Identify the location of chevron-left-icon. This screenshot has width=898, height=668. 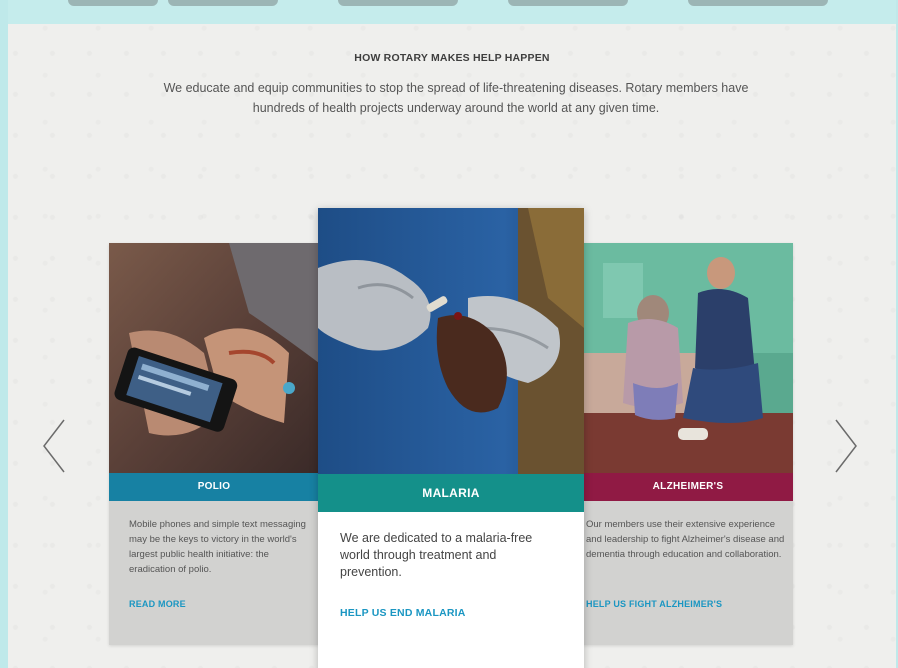
(54, 446).